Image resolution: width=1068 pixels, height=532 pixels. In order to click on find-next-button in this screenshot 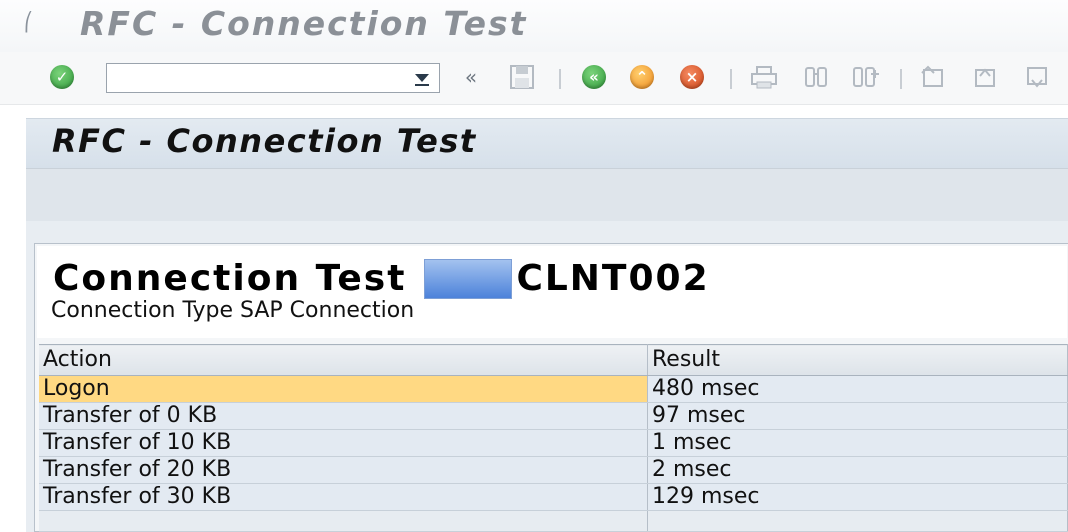, I will do `click(866, 77)`.